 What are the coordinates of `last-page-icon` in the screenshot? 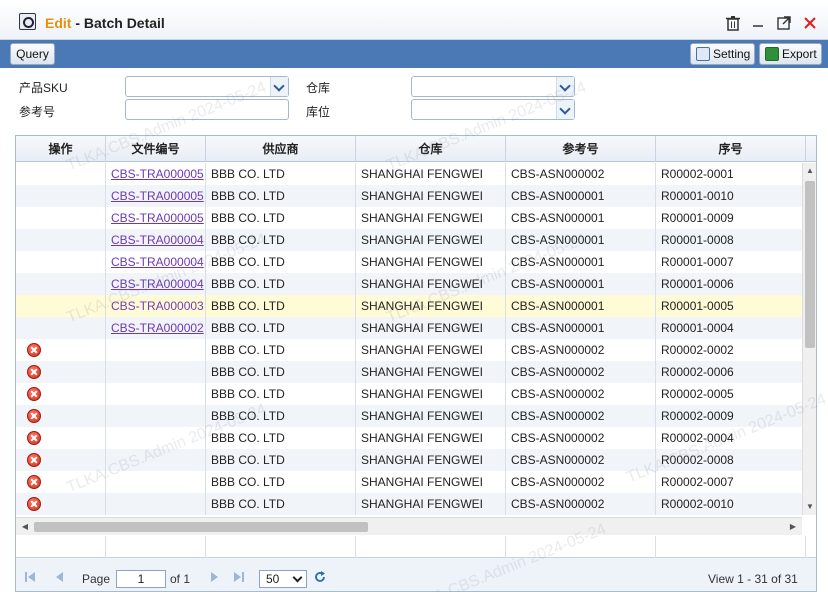 It's located at (239, 577).